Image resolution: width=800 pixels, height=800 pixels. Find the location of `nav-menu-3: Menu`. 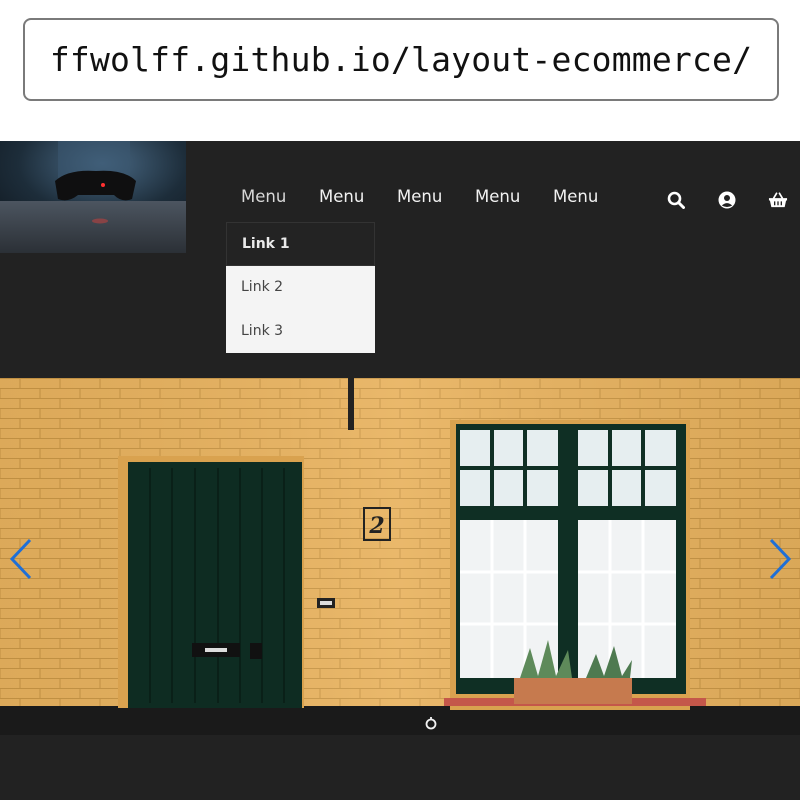

nav-menu-3: Menu is located at coordinates (421, 197).